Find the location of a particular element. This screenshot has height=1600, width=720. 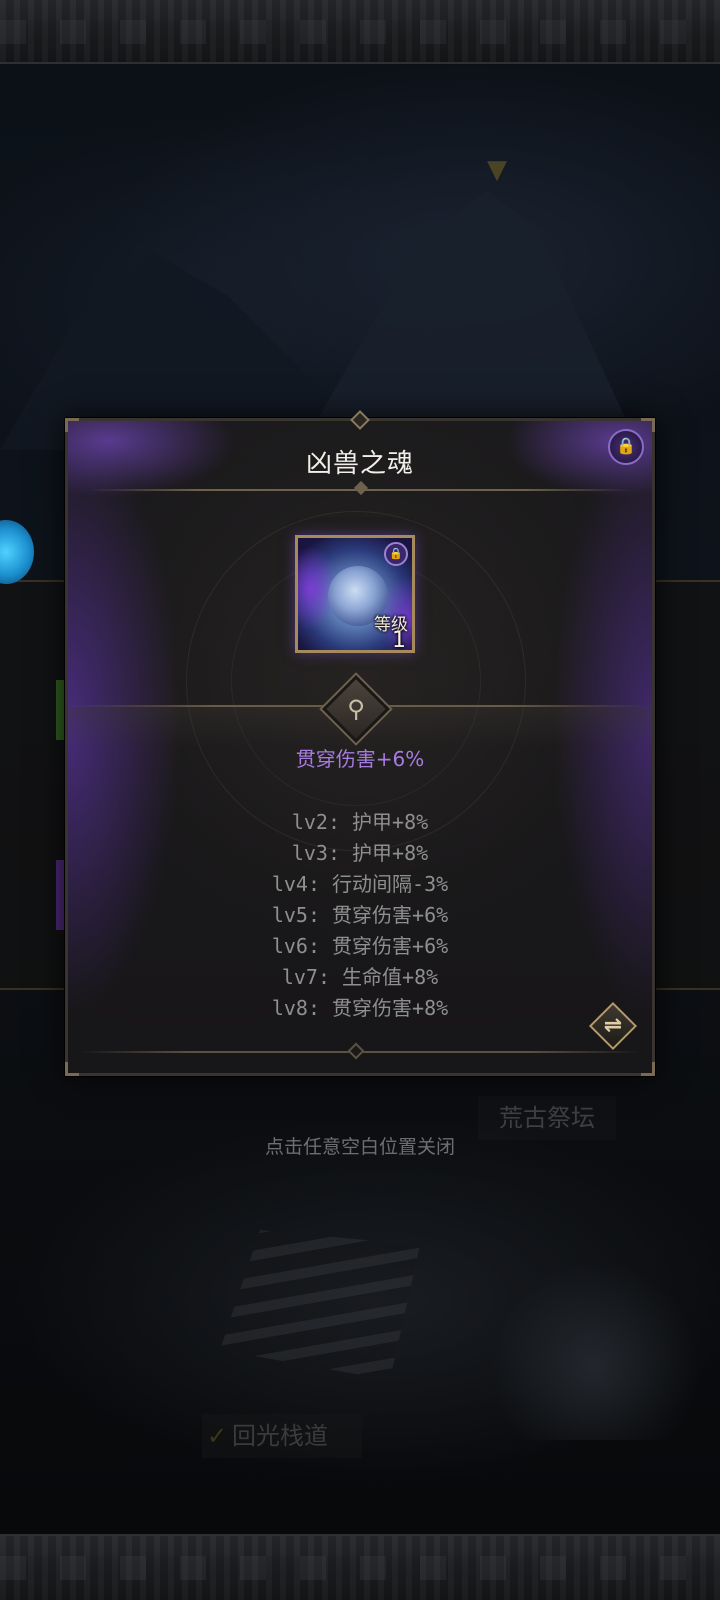

modal-title: 凶兽之魂 is located at coordinates (359, 464).